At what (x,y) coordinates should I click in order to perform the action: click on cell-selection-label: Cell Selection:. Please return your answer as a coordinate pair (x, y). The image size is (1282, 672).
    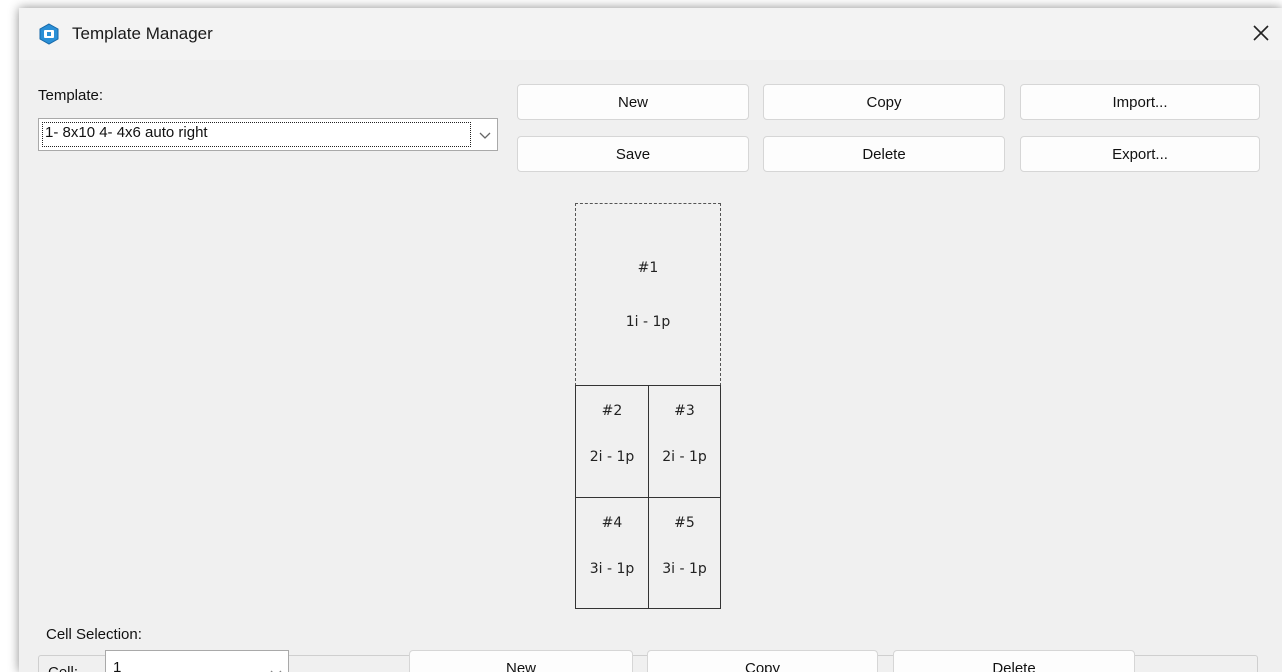
    Looking at the image, I should click on (94, 634).